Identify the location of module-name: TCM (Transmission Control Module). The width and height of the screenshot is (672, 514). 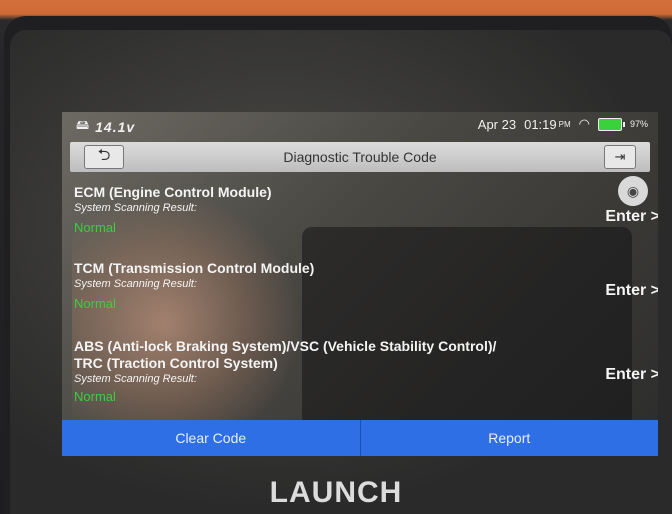
(194, 268).